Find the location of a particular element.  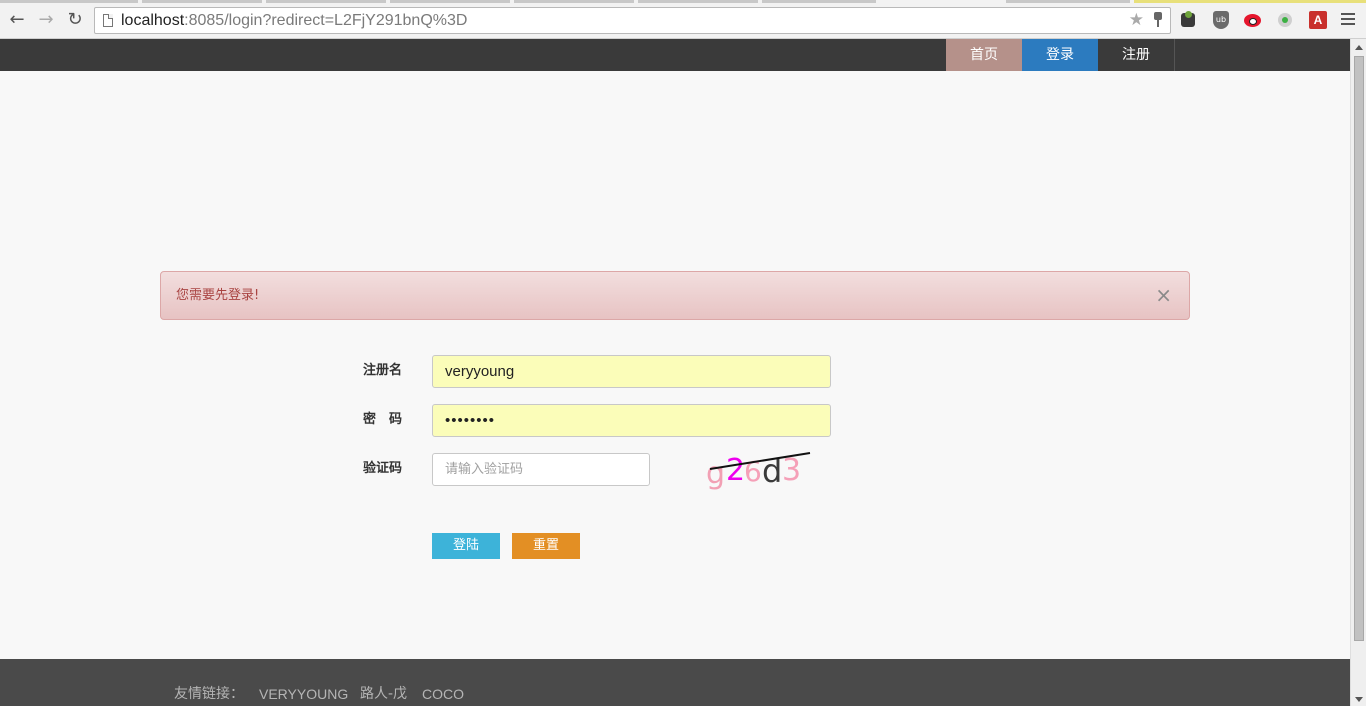

forward-arrow-icon: → is located at coordinates (46, 20).